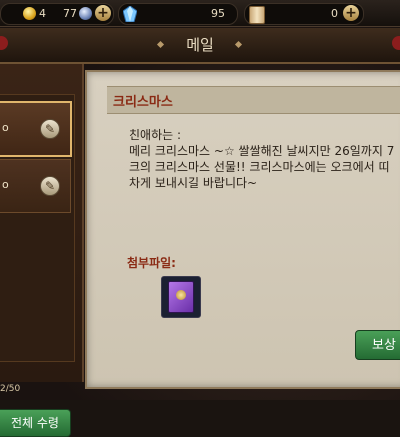 The height and width of the screenshot is (437, 400). What do you see at coordinates (396, 43) in the screenshot?
I see `ornament-right-icon` at bounding box center [396, 43].